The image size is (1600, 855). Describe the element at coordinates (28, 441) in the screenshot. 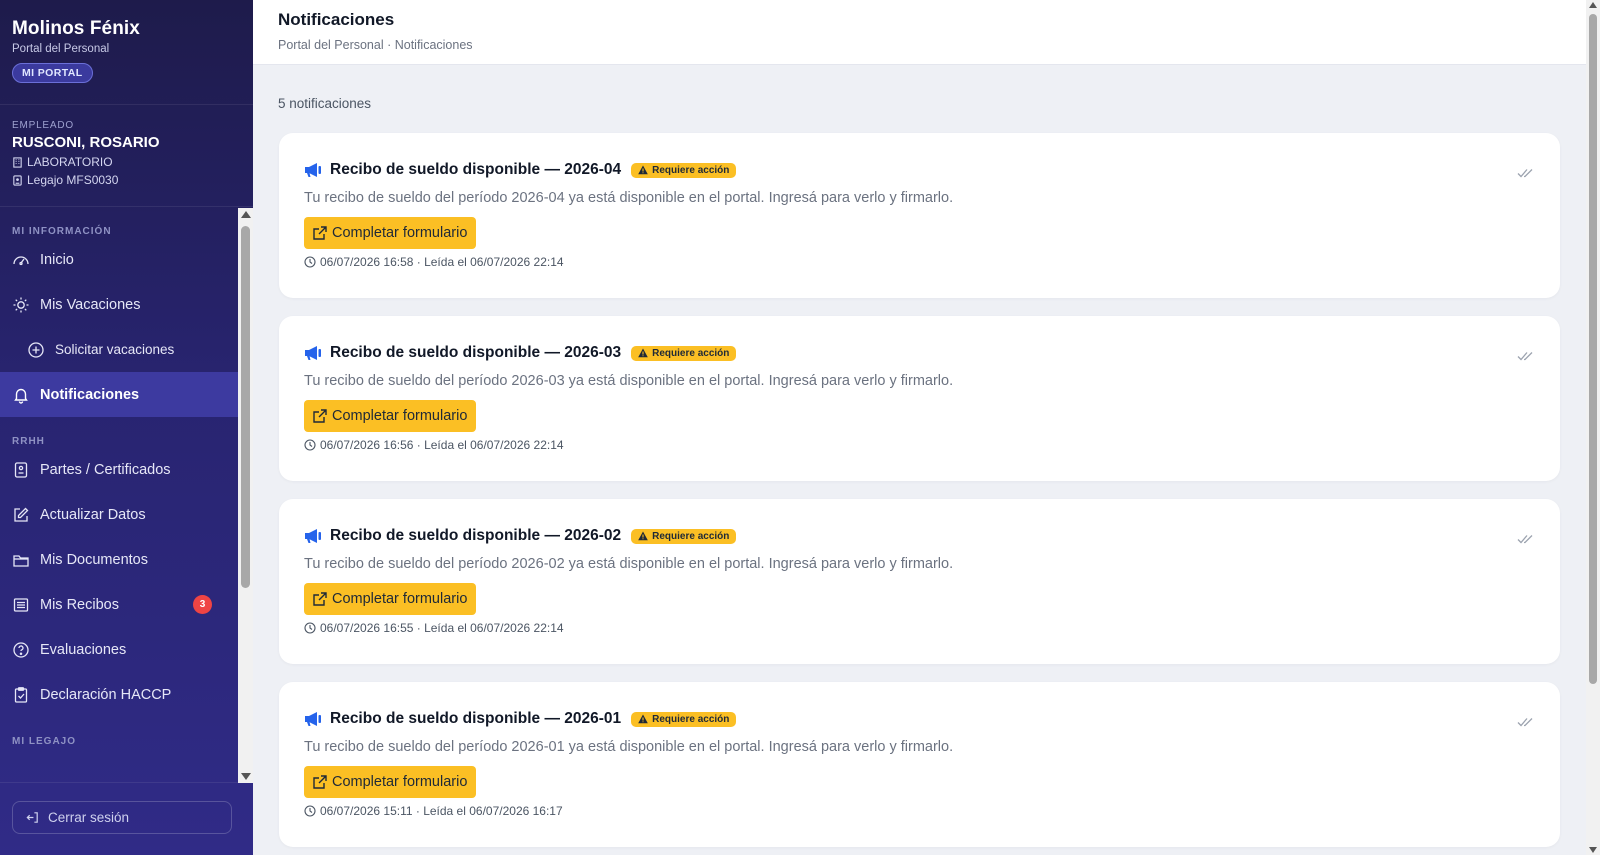

I see `nav-section-rrhh: RRHH` at that location.